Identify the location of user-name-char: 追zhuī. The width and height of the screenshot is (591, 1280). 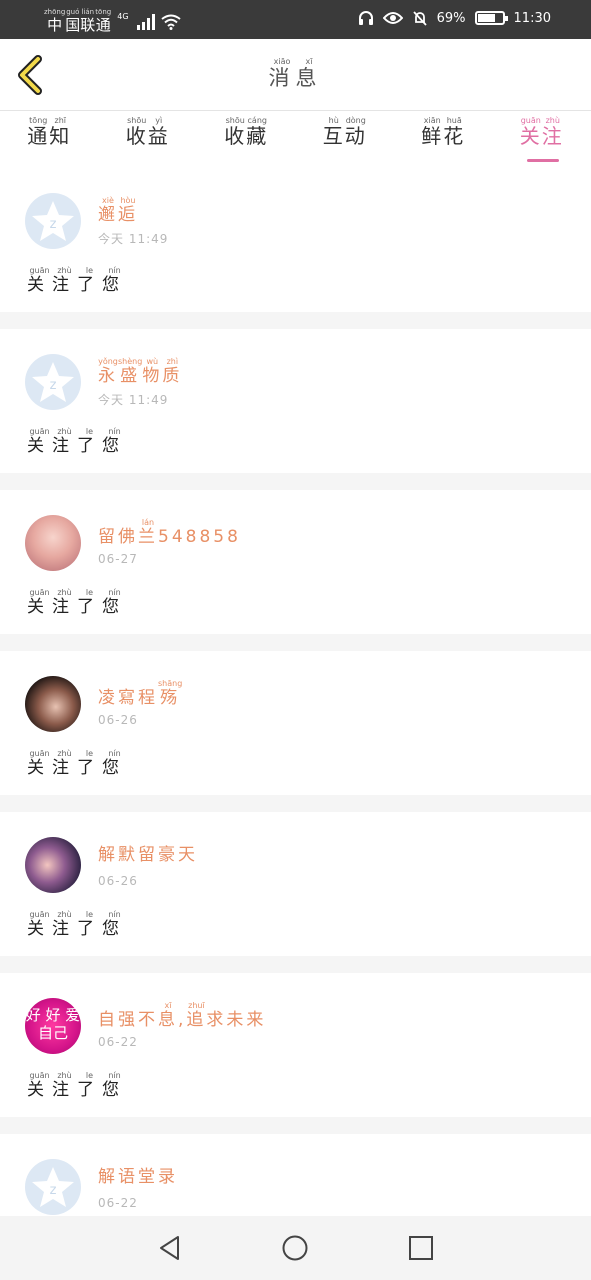
(196, 1015).